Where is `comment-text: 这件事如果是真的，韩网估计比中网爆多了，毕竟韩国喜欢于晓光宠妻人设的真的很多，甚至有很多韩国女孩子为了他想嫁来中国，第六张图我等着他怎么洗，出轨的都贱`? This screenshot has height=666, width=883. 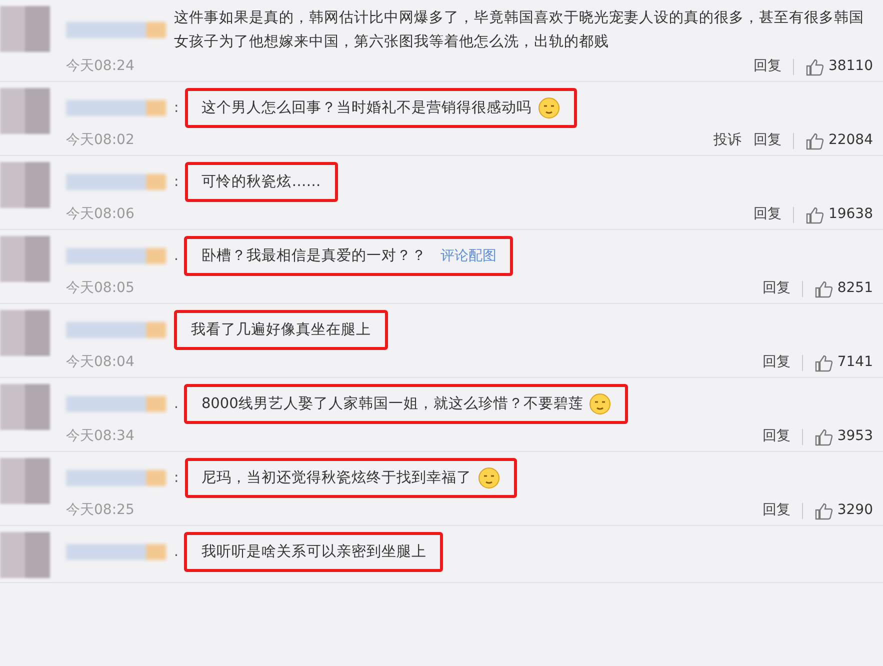 comment-text: 这件事如果是真的，韩网估计比中网爆多了，毕竟韩国喜欢于晓光宠妻人设的真的很多，甚至有很多韩国女孩子为了他想嫁来中国，第六张图我等着他怎么洗，出轨的都贱 is located at coordinates (519, 30).